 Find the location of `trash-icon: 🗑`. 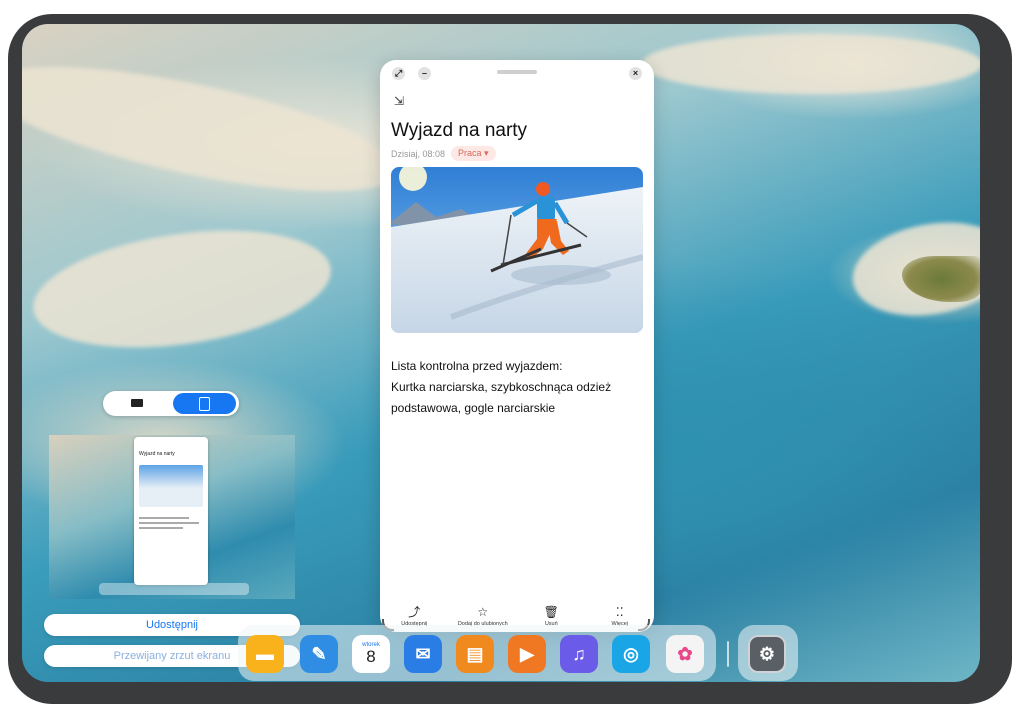

trash-icon: 🗑 is located at coordinates (551, 612).